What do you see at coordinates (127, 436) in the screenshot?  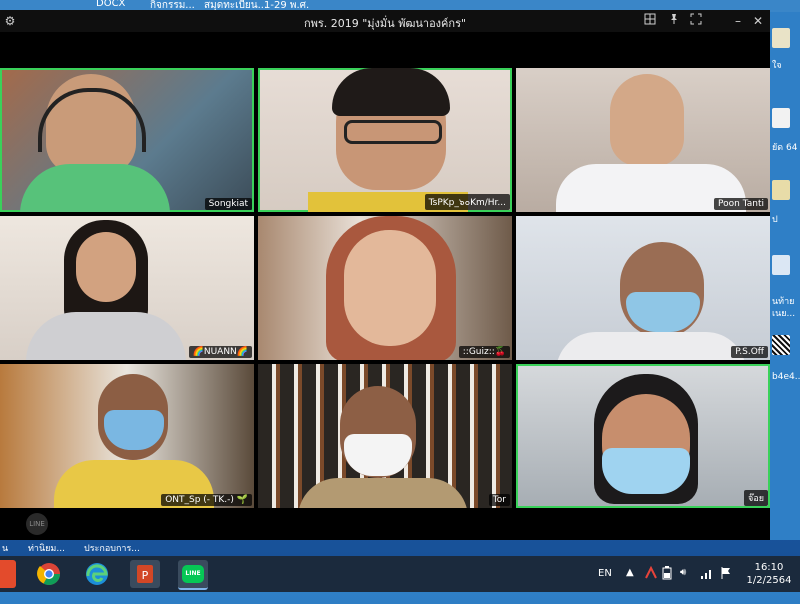 I see `participant-tile: ONT_Sp (- TK.-) 🌱` at bounding box center [127, 436].